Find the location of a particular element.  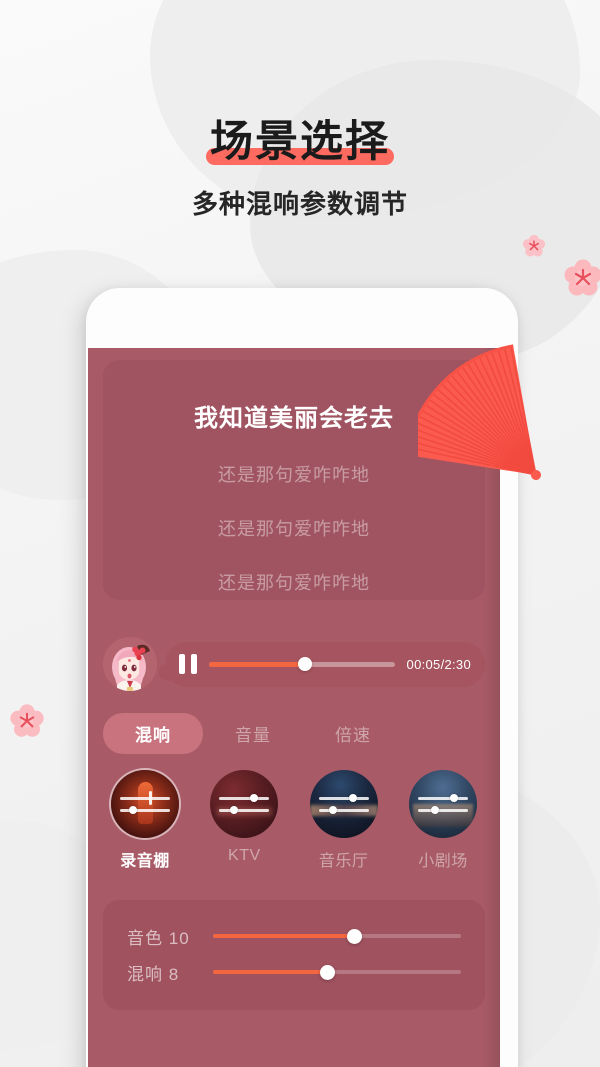

tone-slider-thumb is located at coordinates (354, 936).